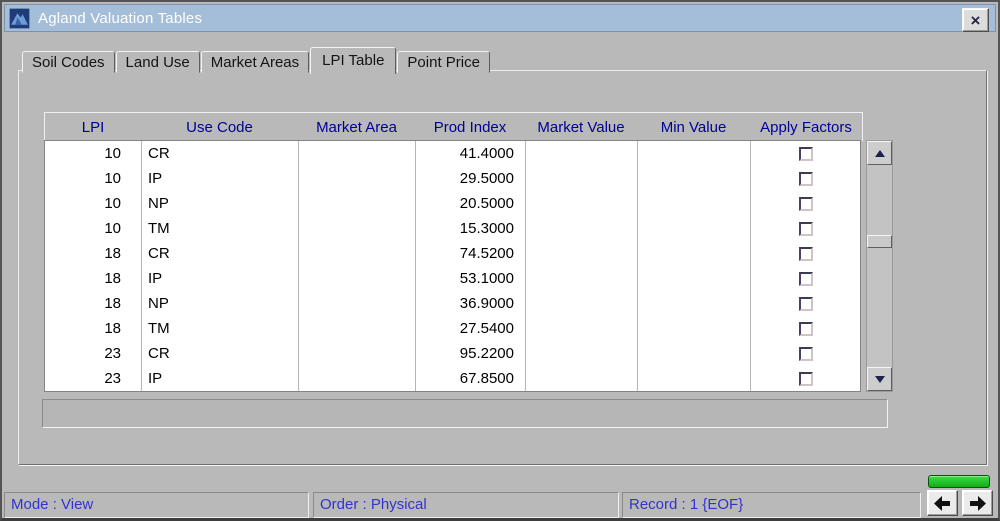 The image size is (1000, 521). I want to click on cell-prod-index: 20.5000, so click(470, 203).